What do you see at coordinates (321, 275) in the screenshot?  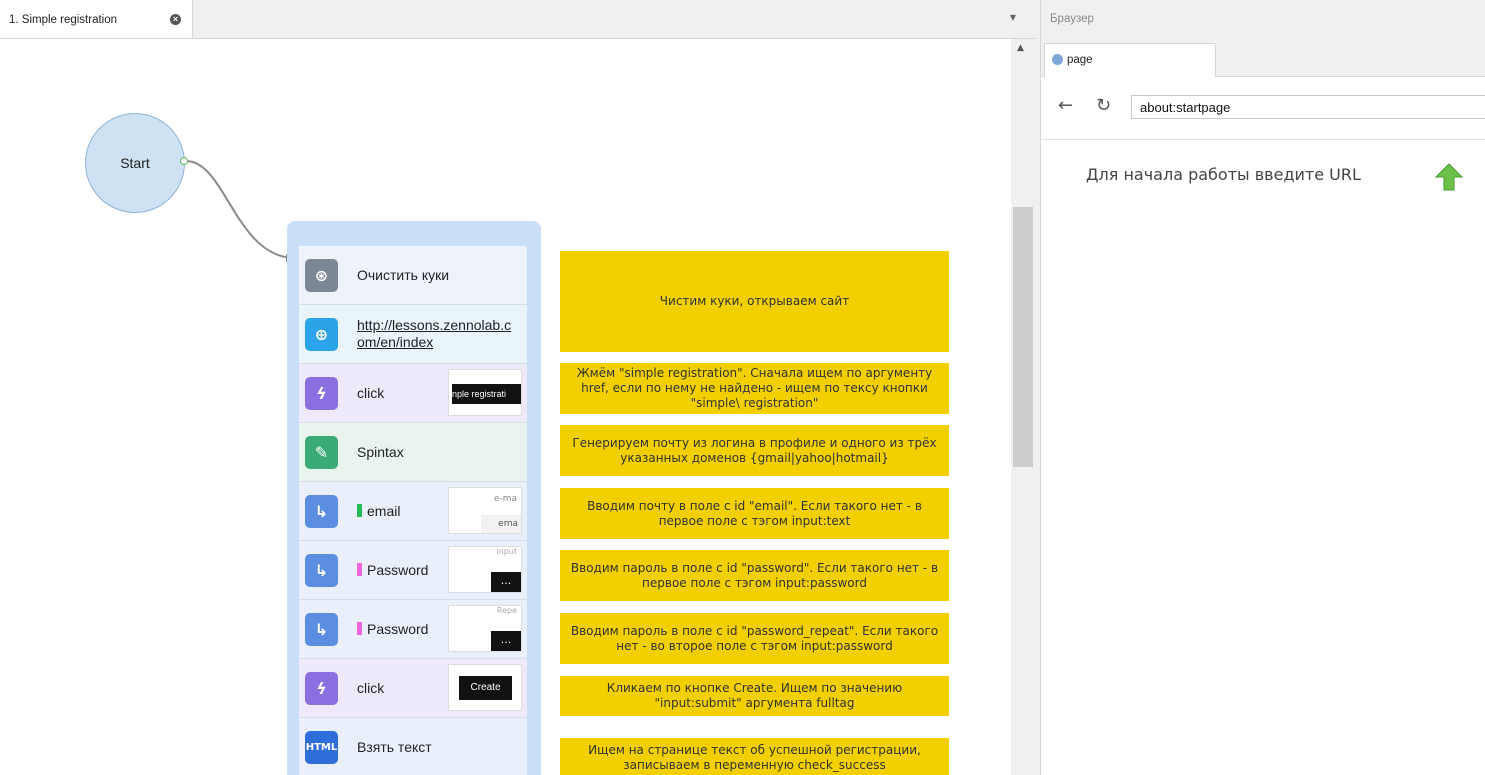 I see `cookie-icon: ⊛` at bounding box center [321, 275].